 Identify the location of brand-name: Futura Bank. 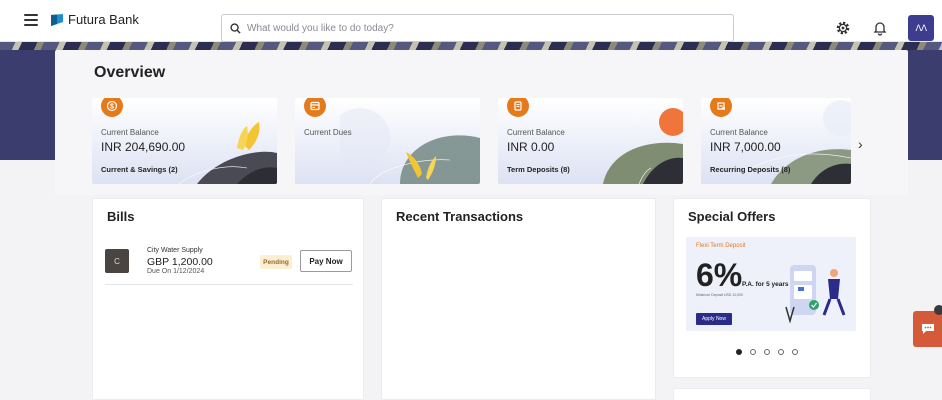
(103, 19).